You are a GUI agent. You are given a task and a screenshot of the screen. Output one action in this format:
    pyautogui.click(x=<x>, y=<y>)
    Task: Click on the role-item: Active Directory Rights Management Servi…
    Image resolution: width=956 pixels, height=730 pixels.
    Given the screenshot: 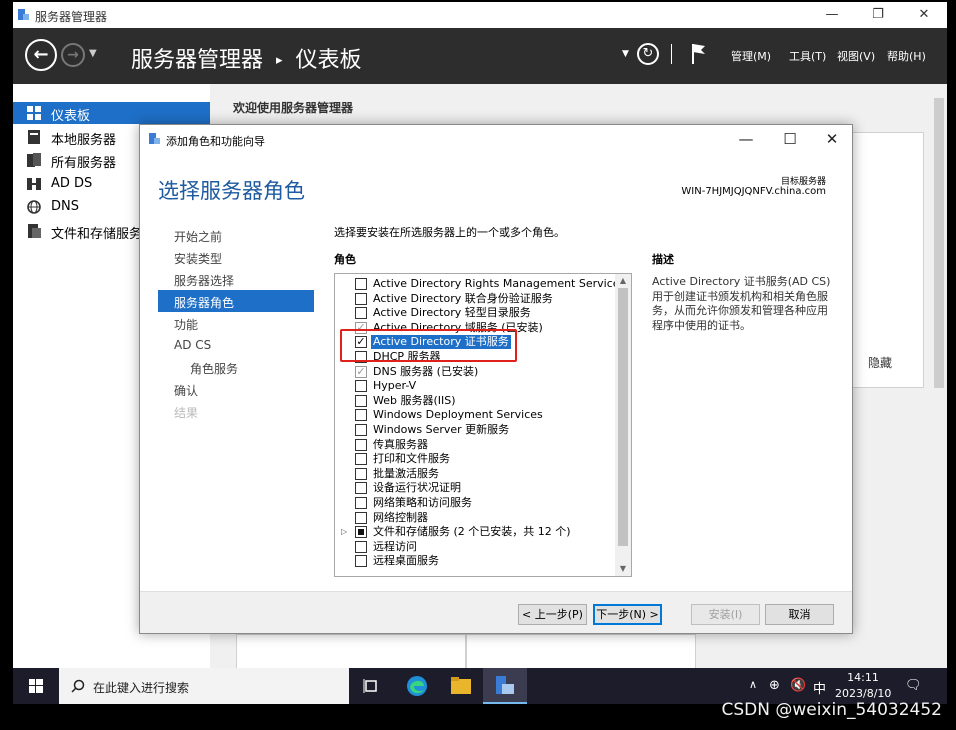 What is the action you would take?
    pyautogui.click(x=480, y=284)
    